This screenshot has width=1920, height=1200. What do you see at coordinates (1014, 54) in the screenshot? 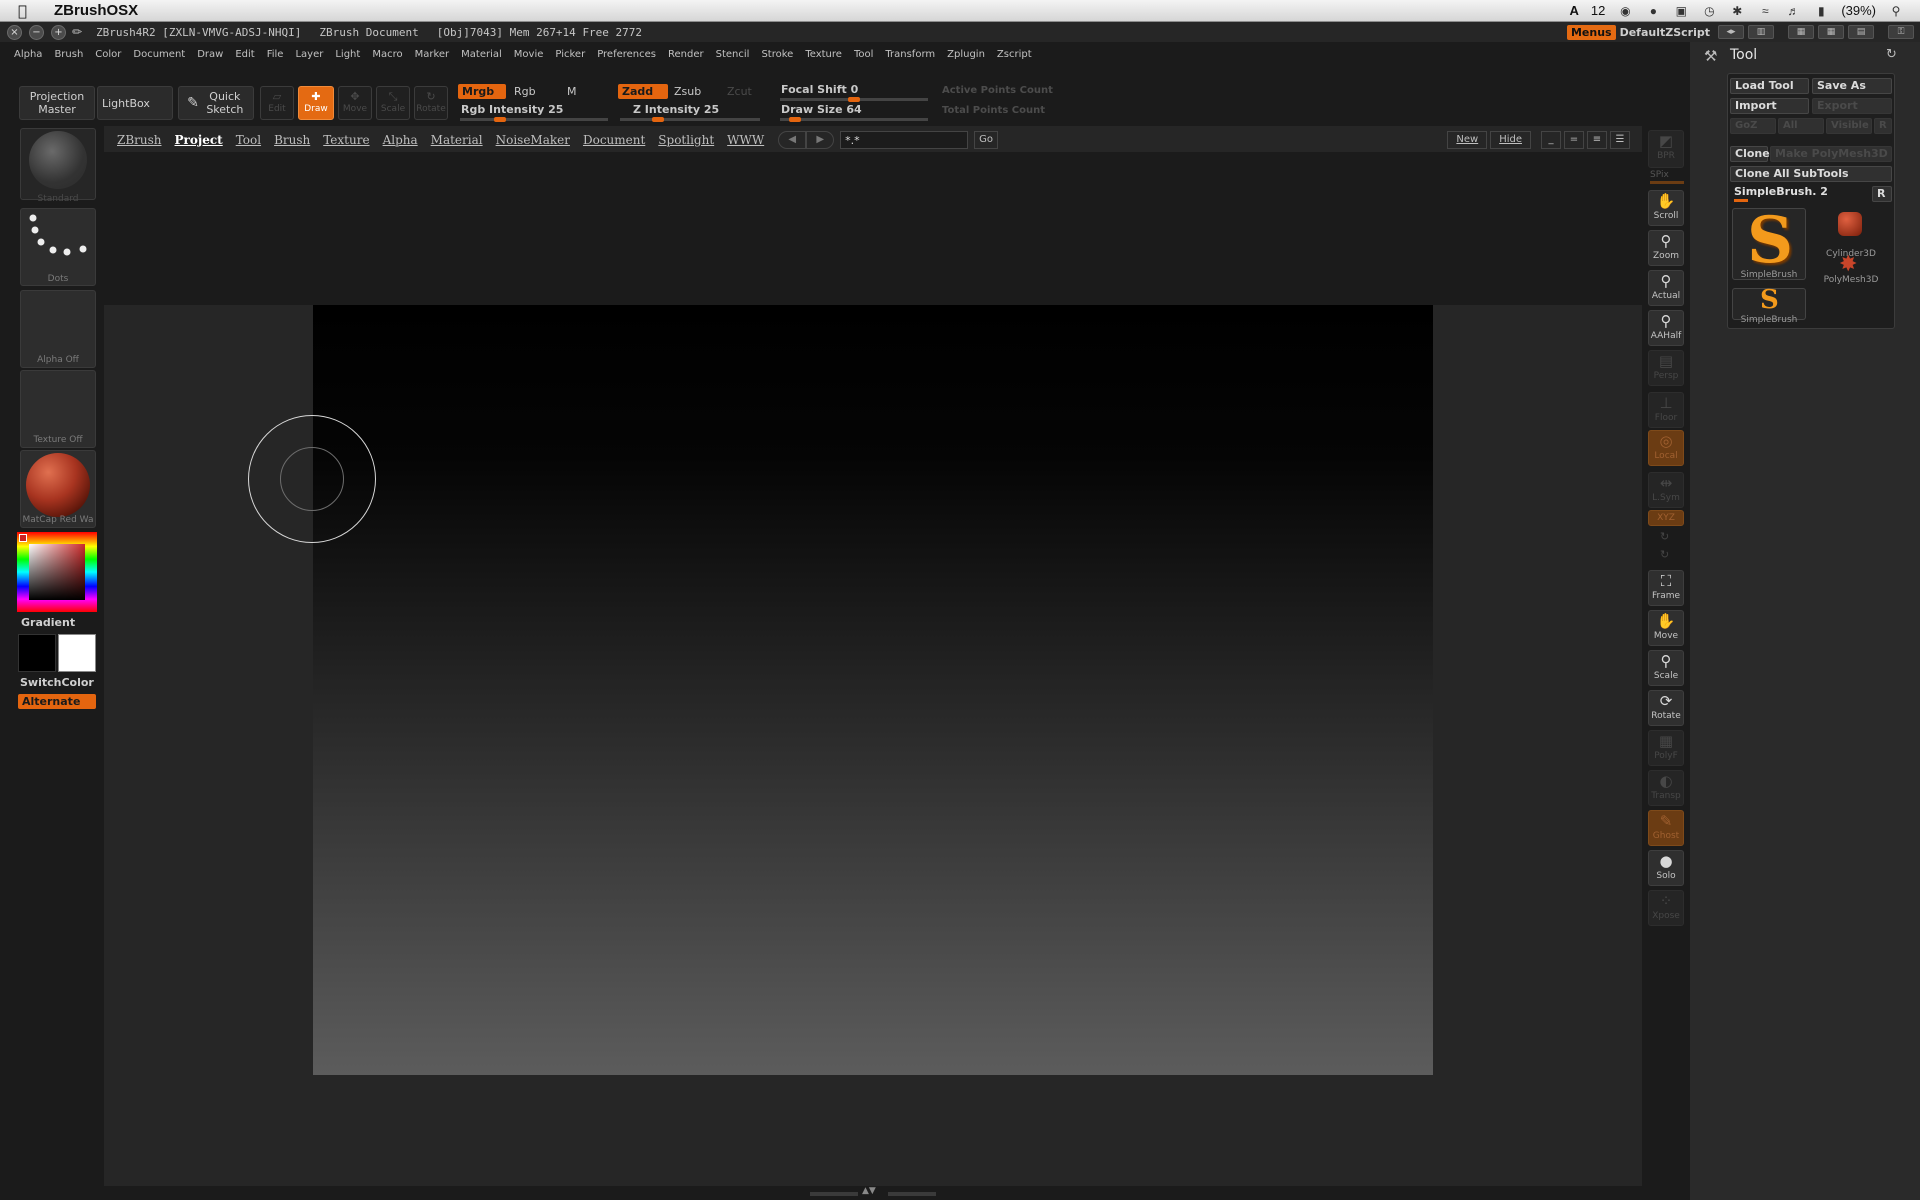
I see `menu-item-zscript: Zscript` at bounding box center [1014, 54].